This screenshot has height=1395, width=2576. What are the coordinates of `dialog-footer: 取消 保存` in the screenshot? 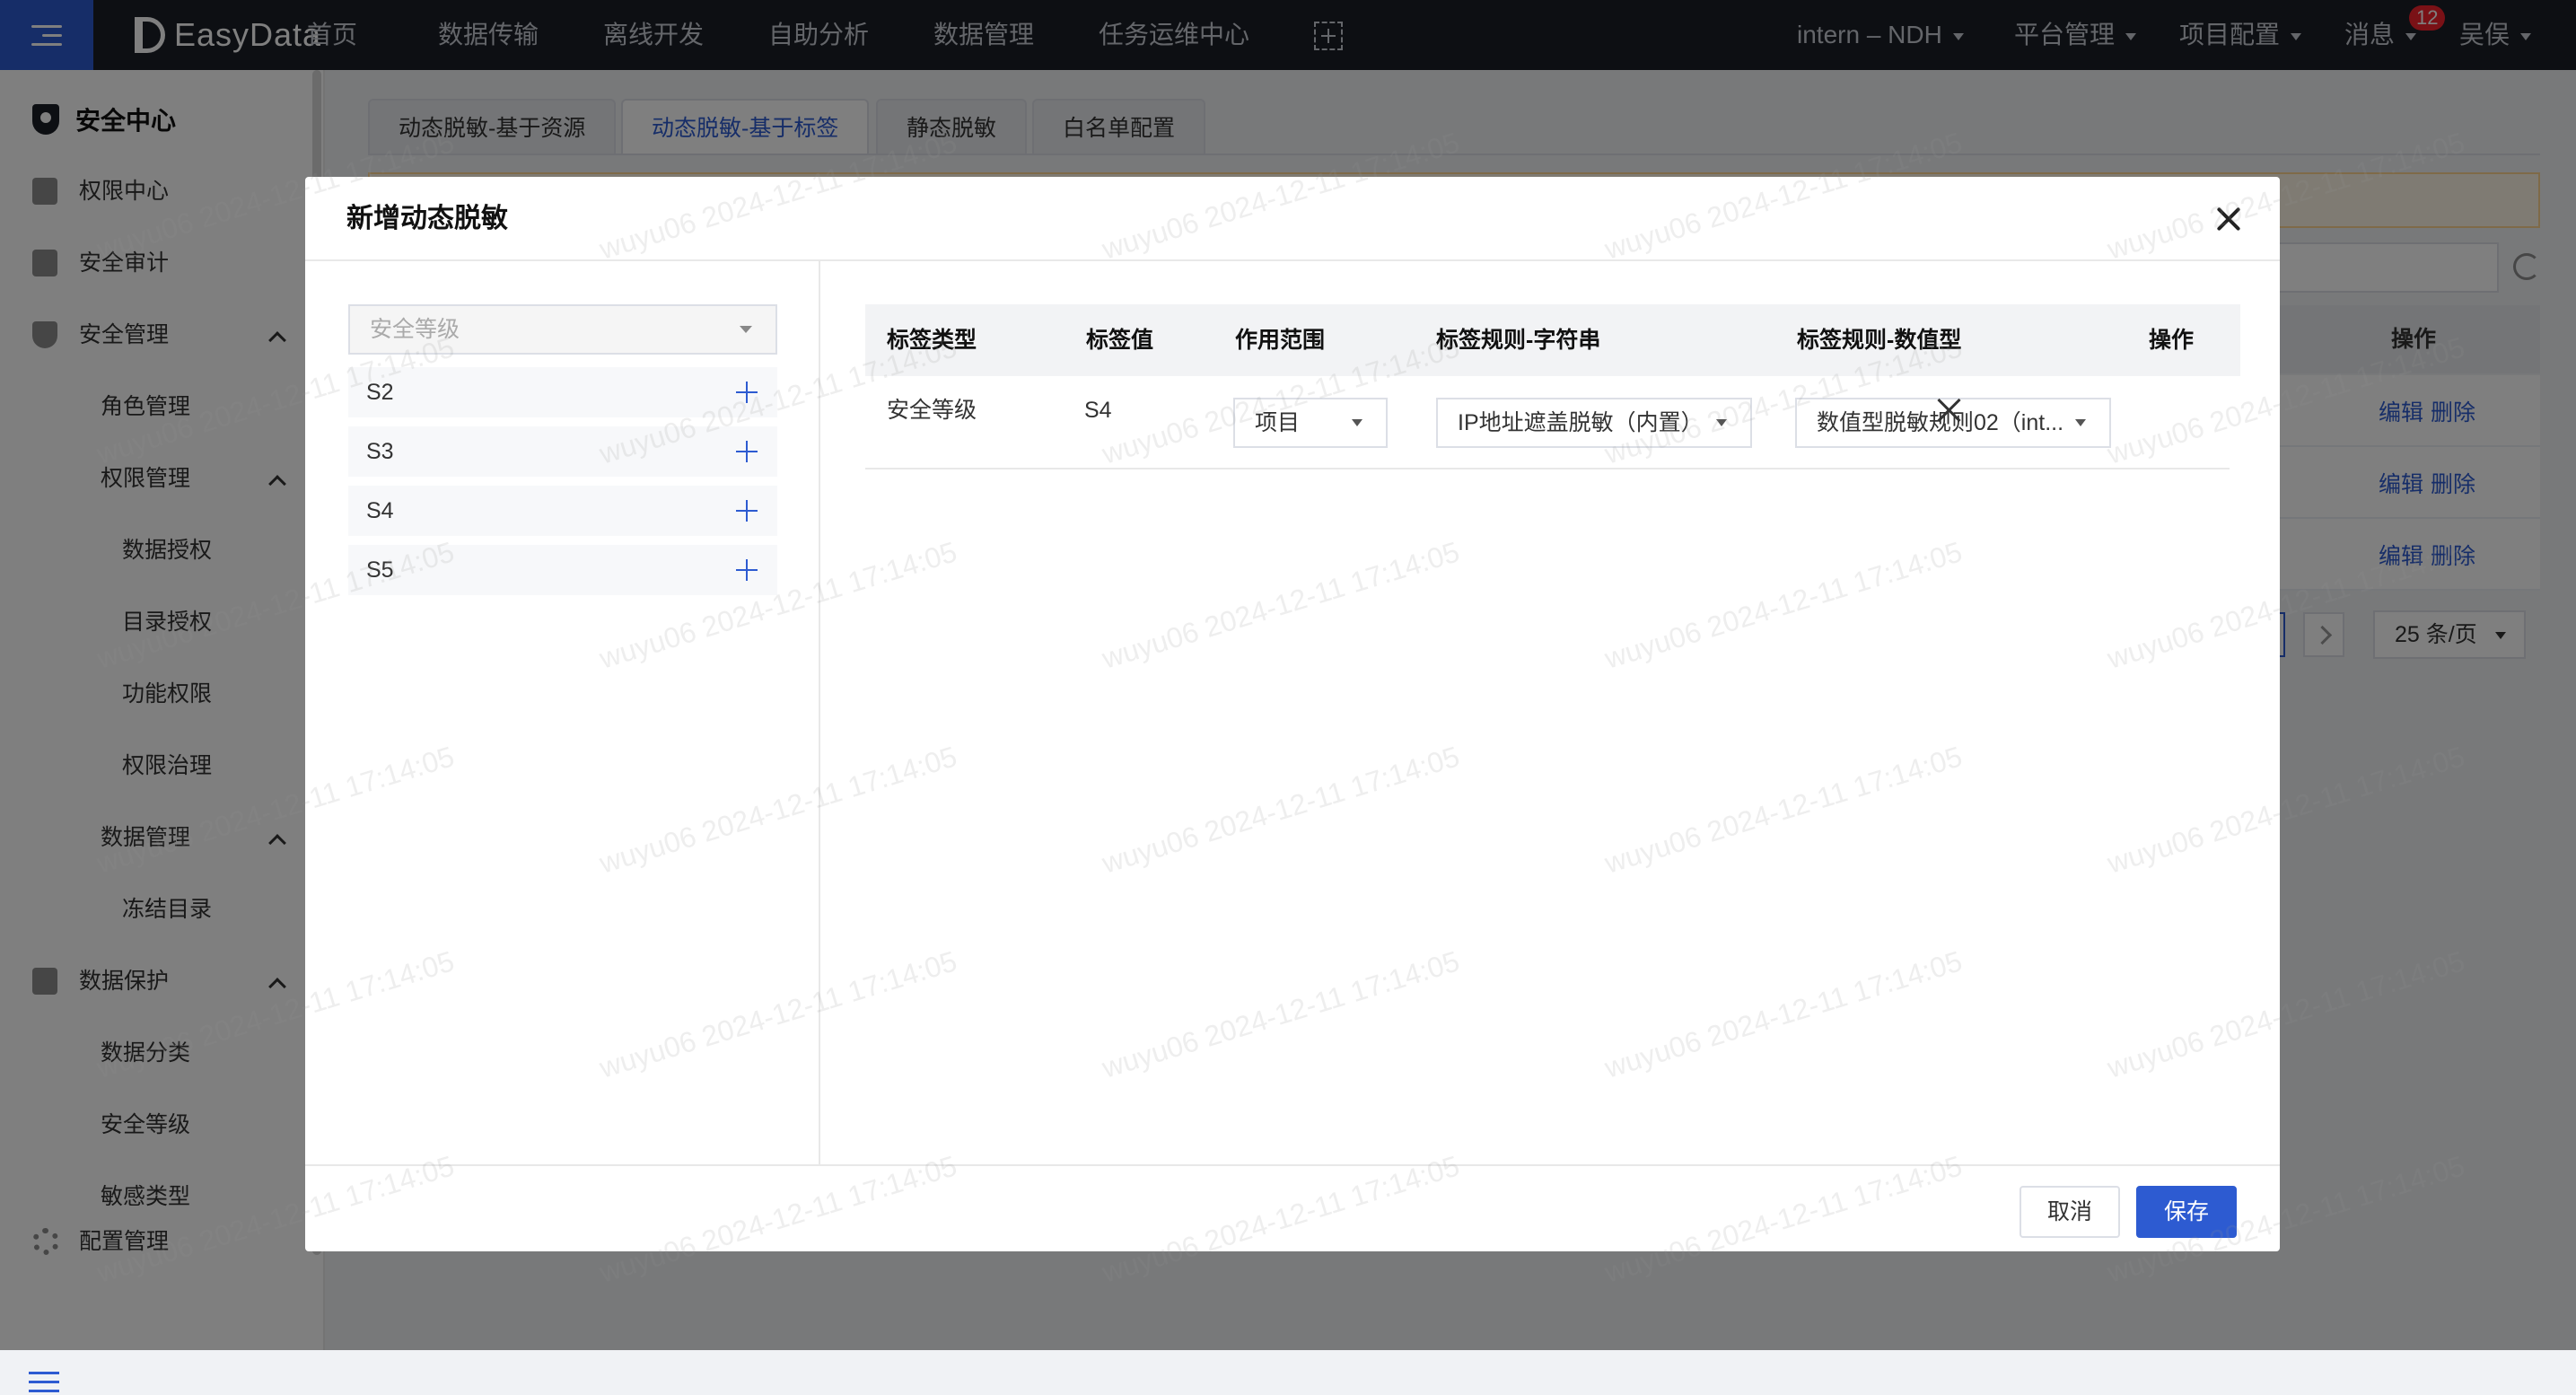 It's located at (1292, 1207).